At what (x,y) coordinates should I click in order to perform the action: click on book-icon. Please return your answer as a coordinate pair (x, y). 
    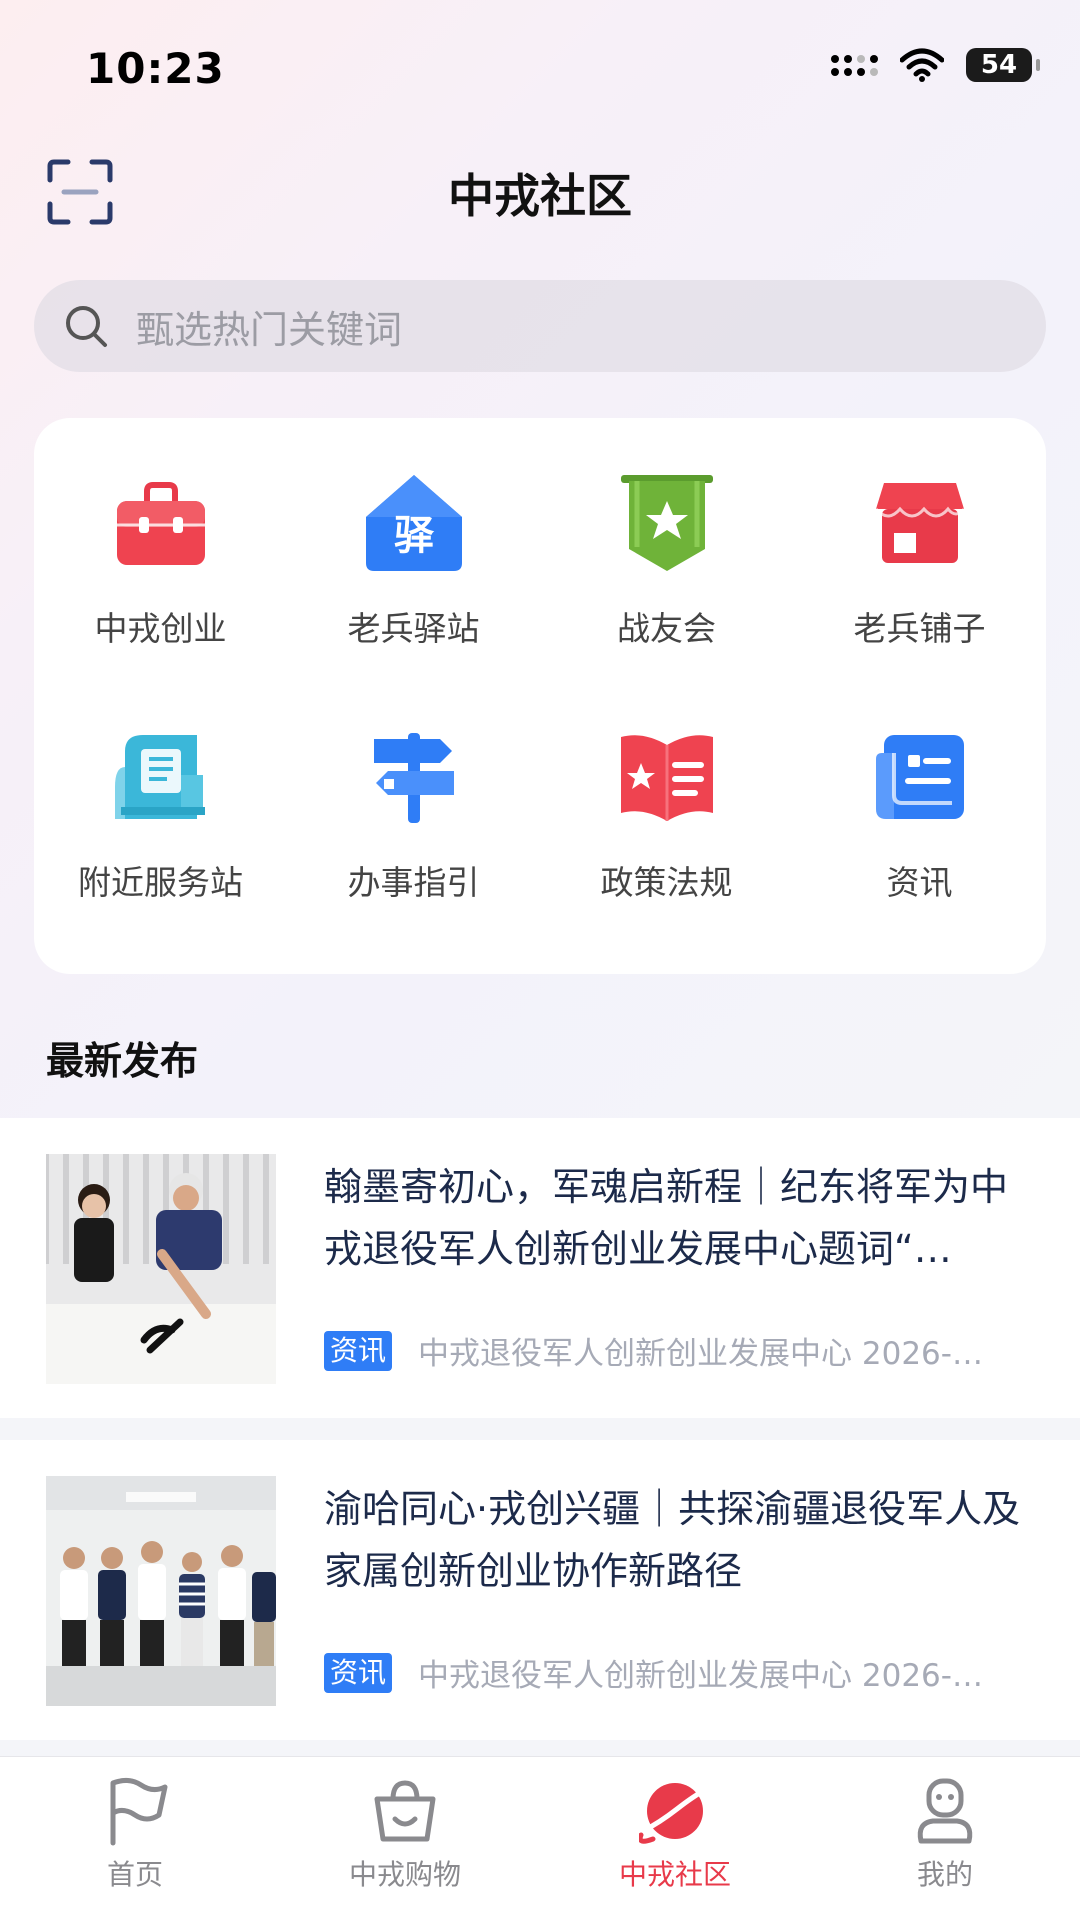
    Looking at the image, I should click on (667, 777).